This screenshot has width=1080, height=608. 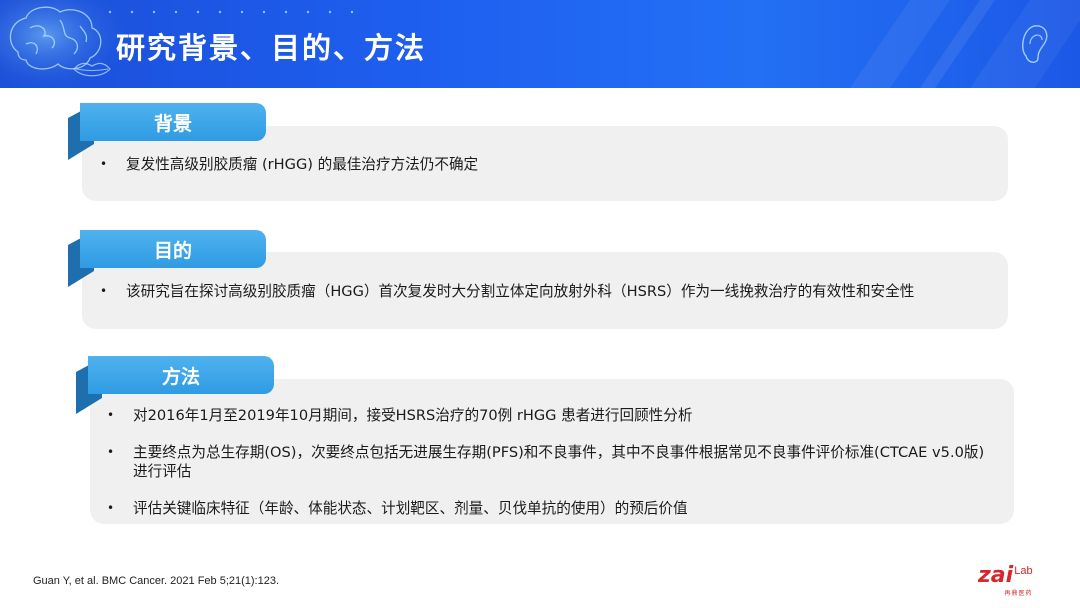 I want to click on page-title: 研究背景、目的、方法, so click(x=271, y=48).